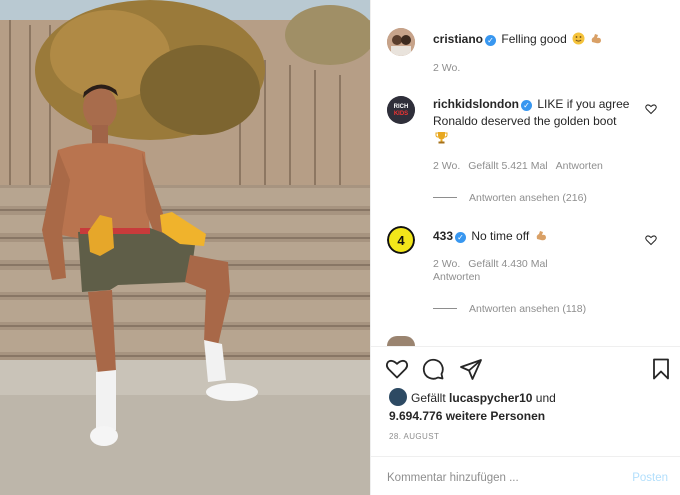  Describe the element at coordinates (545, 398) in the screenshot. I see `likes-middle: und` at that location.